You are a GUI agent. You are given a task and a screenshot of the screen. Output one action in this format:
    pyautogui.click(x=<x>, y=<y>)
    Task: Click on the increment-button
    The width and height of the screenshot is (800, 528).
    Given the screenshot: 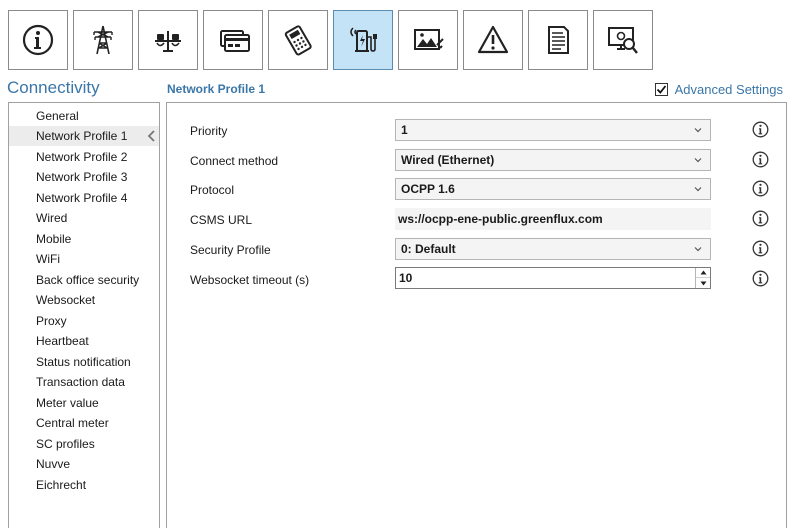 What is the action you would take?
    pyautogui.click(x=703, y=273)
    